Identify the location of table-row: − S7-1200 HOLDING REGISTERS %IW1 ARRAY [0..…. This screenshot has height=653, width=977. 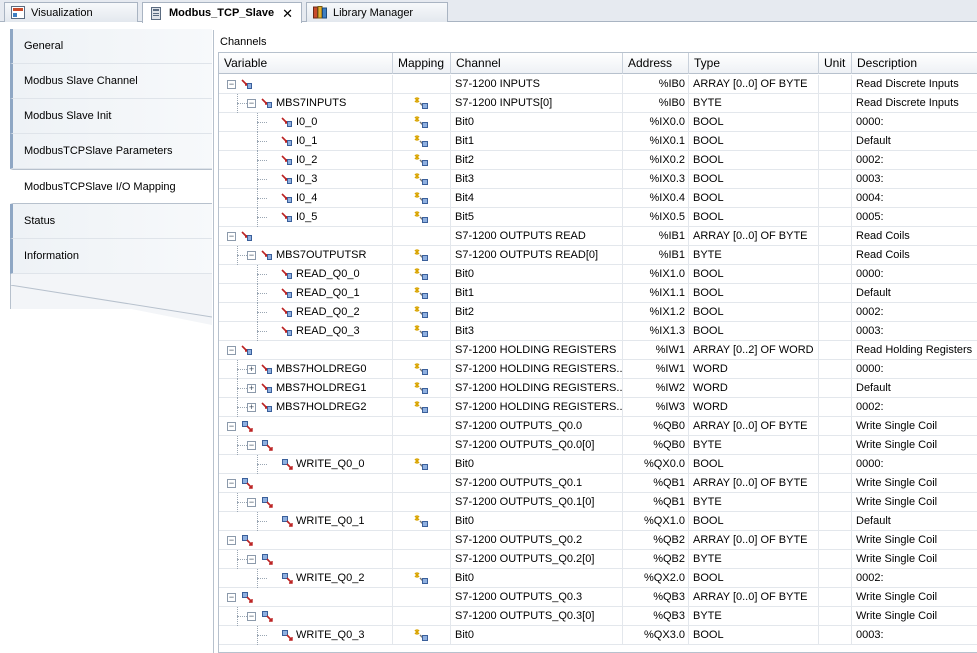
(598, 350).